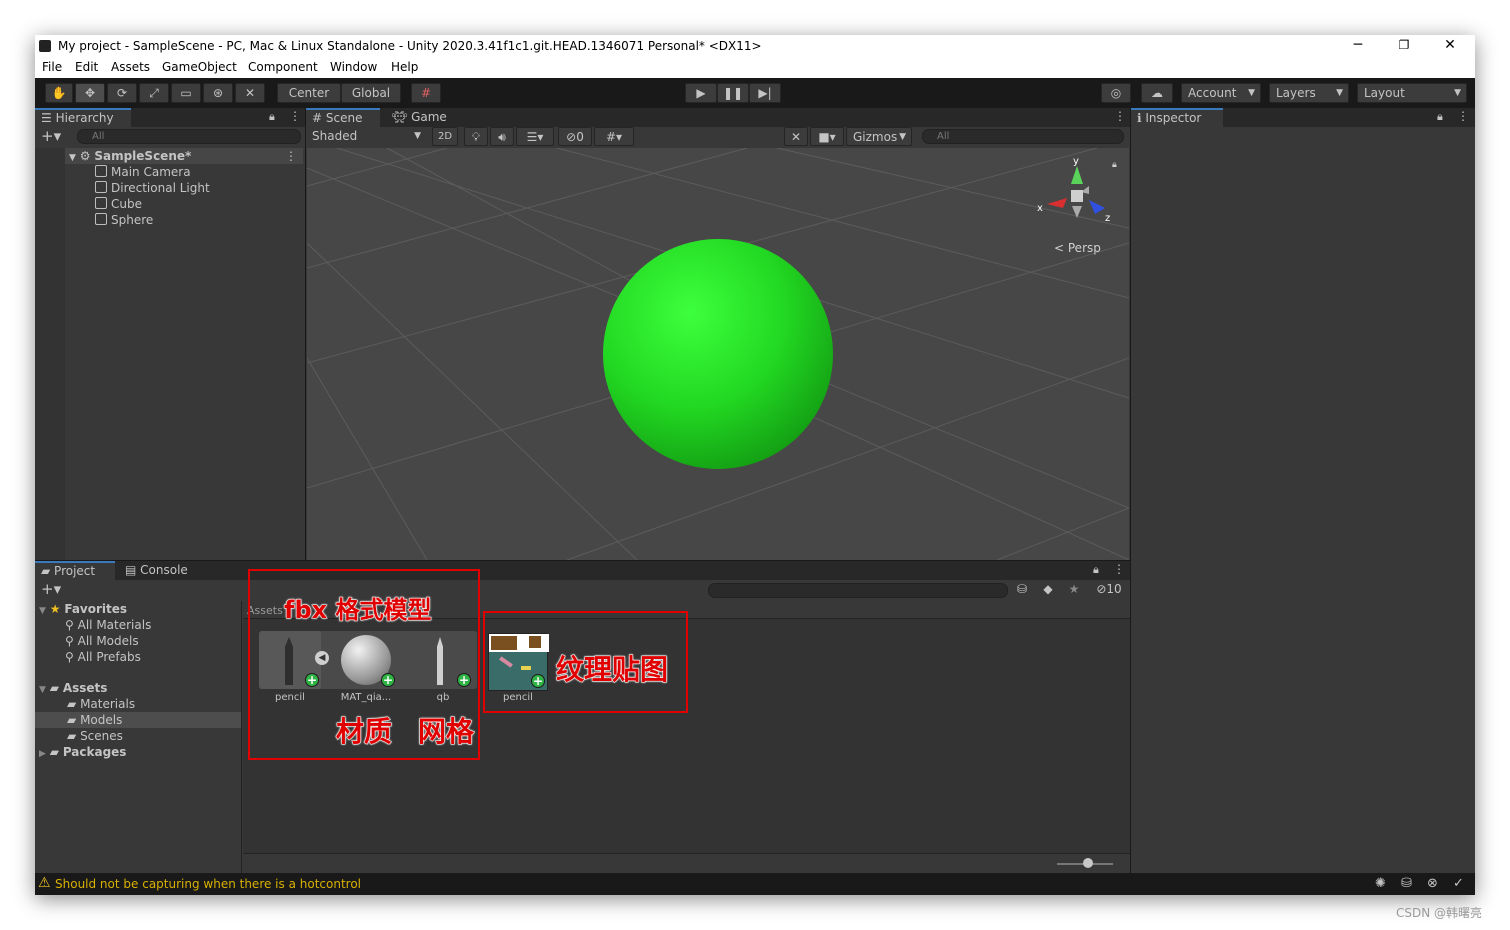 Image resolution: width=1510 pixels, height=930 pixels. What do you see at coordinates (1296, 93) in the screenshot?
I see `layers-label: Layers` at bounding box center [1296, 93].